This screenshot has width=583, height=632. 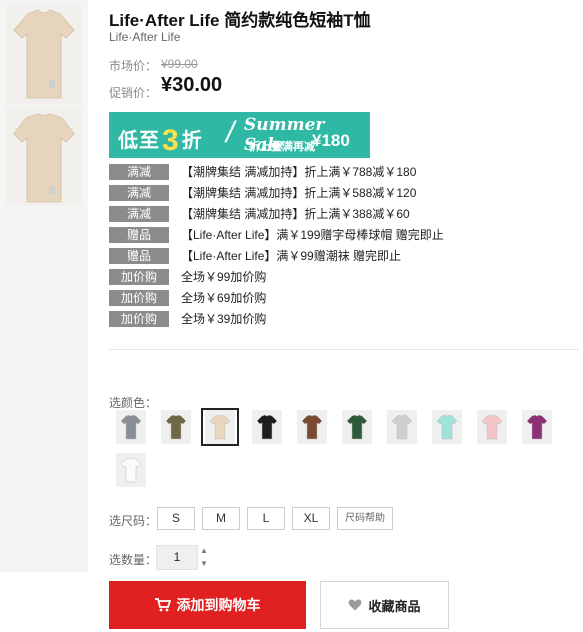 I want to click on banner-subtitle: 折上叠满再减, so click(x=282, y=147).